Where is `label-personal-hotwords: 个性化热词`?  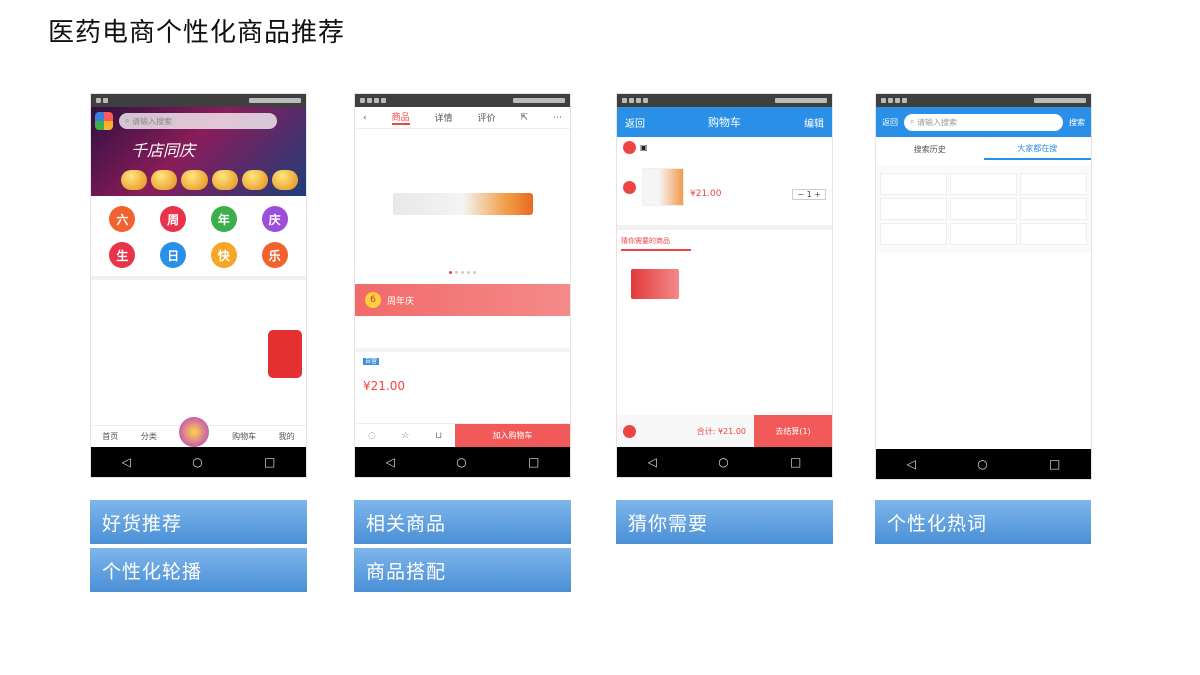 label-personal-hotwords: 个性化热词 is located at coordinates (983, 522).